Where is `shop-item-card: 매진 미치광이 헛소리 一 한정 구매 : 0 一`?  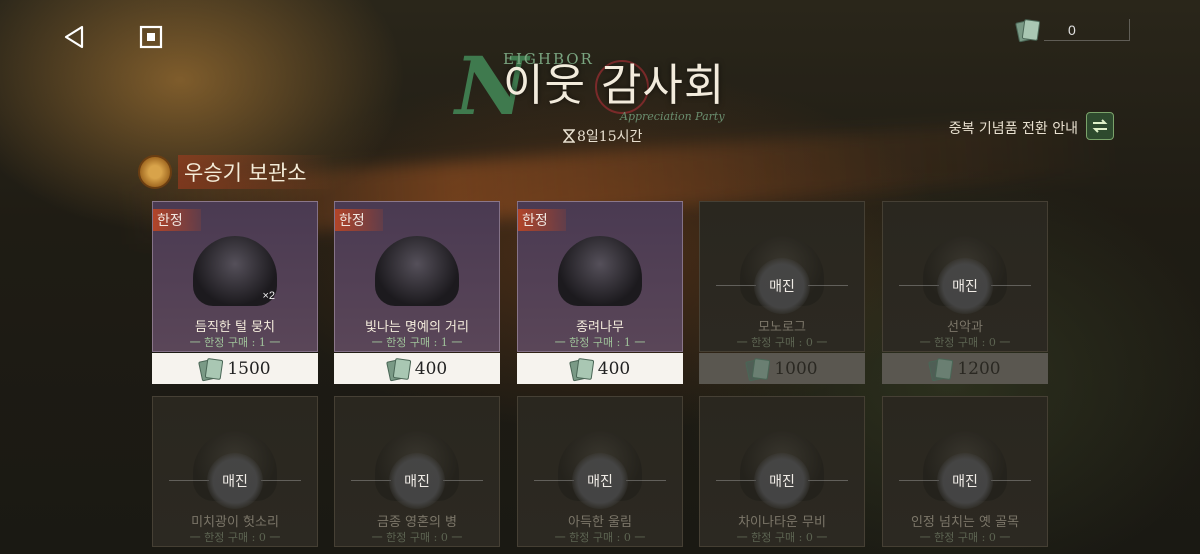 shop-item-card: 매진 미치광이 헛소리 一 한정 구매 : 0 一 is located at coordinates (235, 475).